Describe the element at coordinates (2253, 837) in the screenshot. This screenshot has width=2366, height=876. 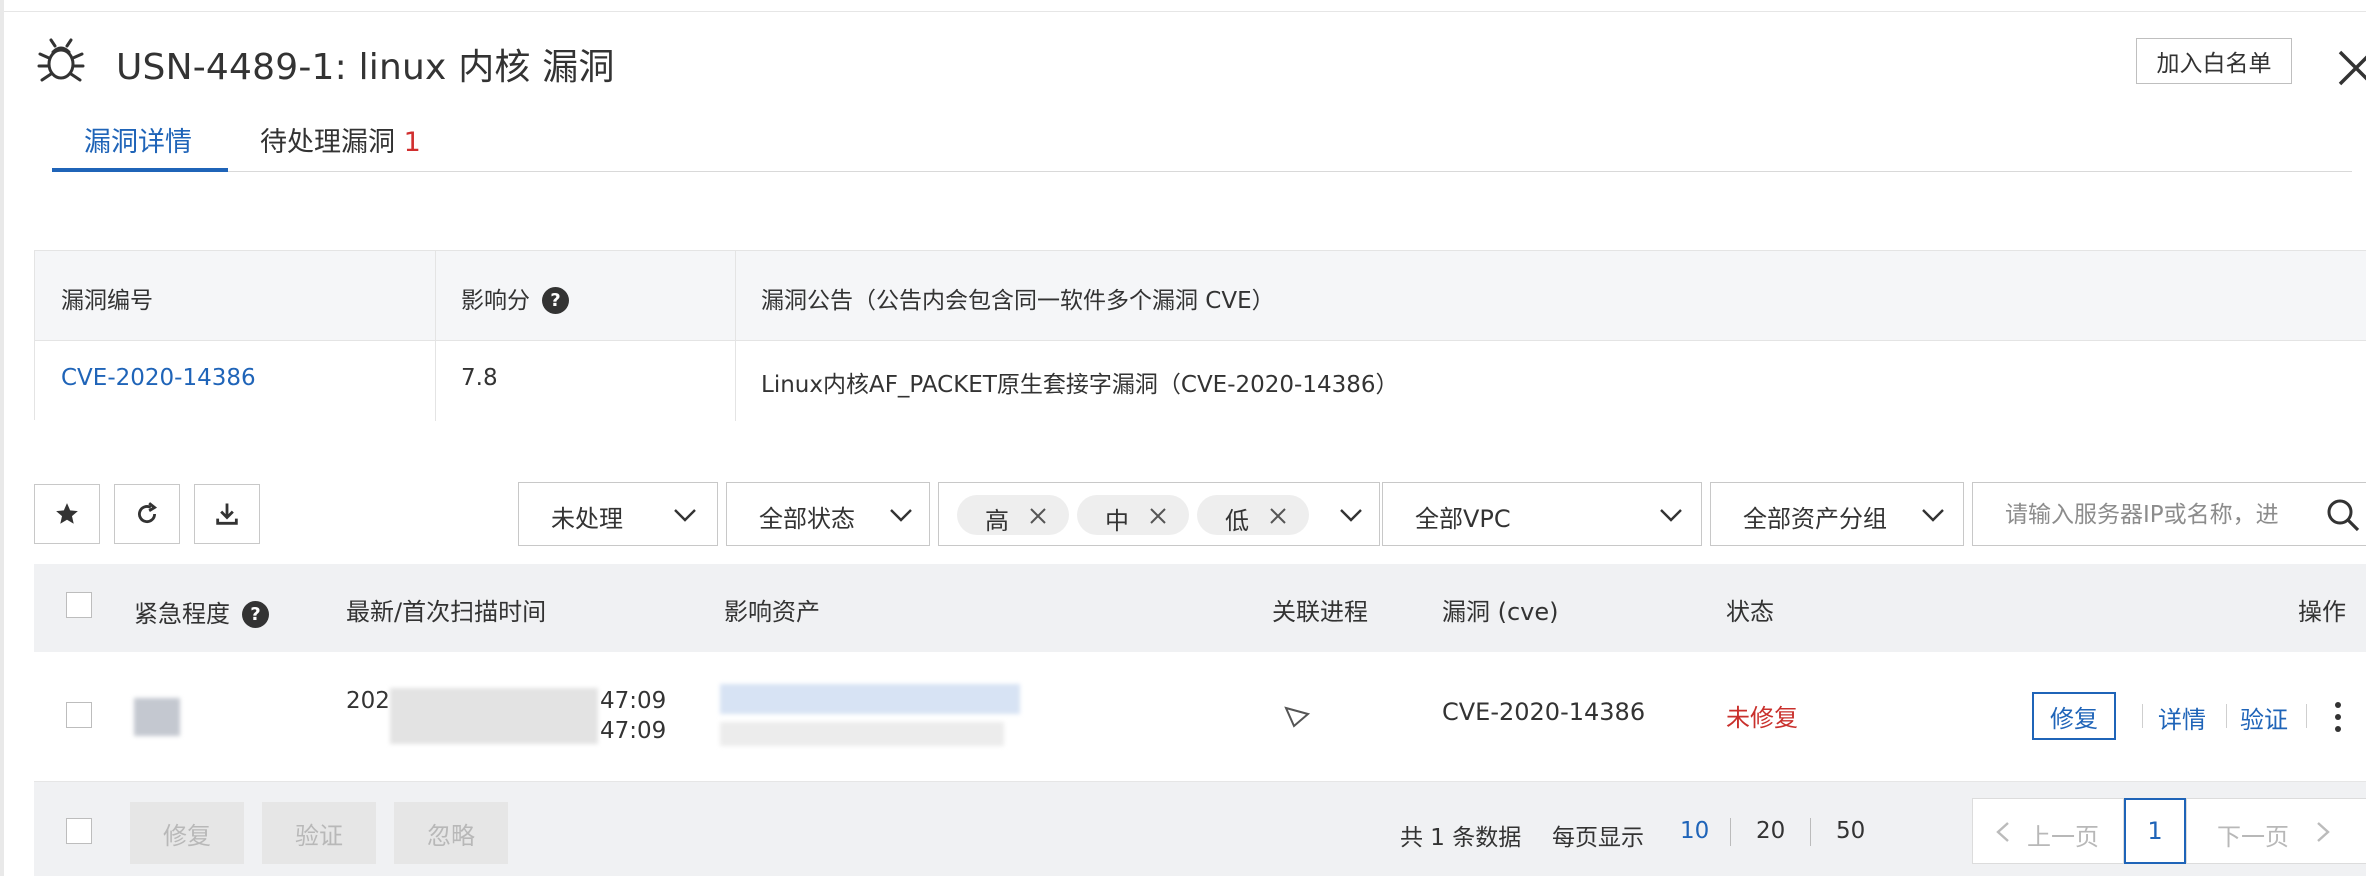
I see `next-label: 下一页` at that location.